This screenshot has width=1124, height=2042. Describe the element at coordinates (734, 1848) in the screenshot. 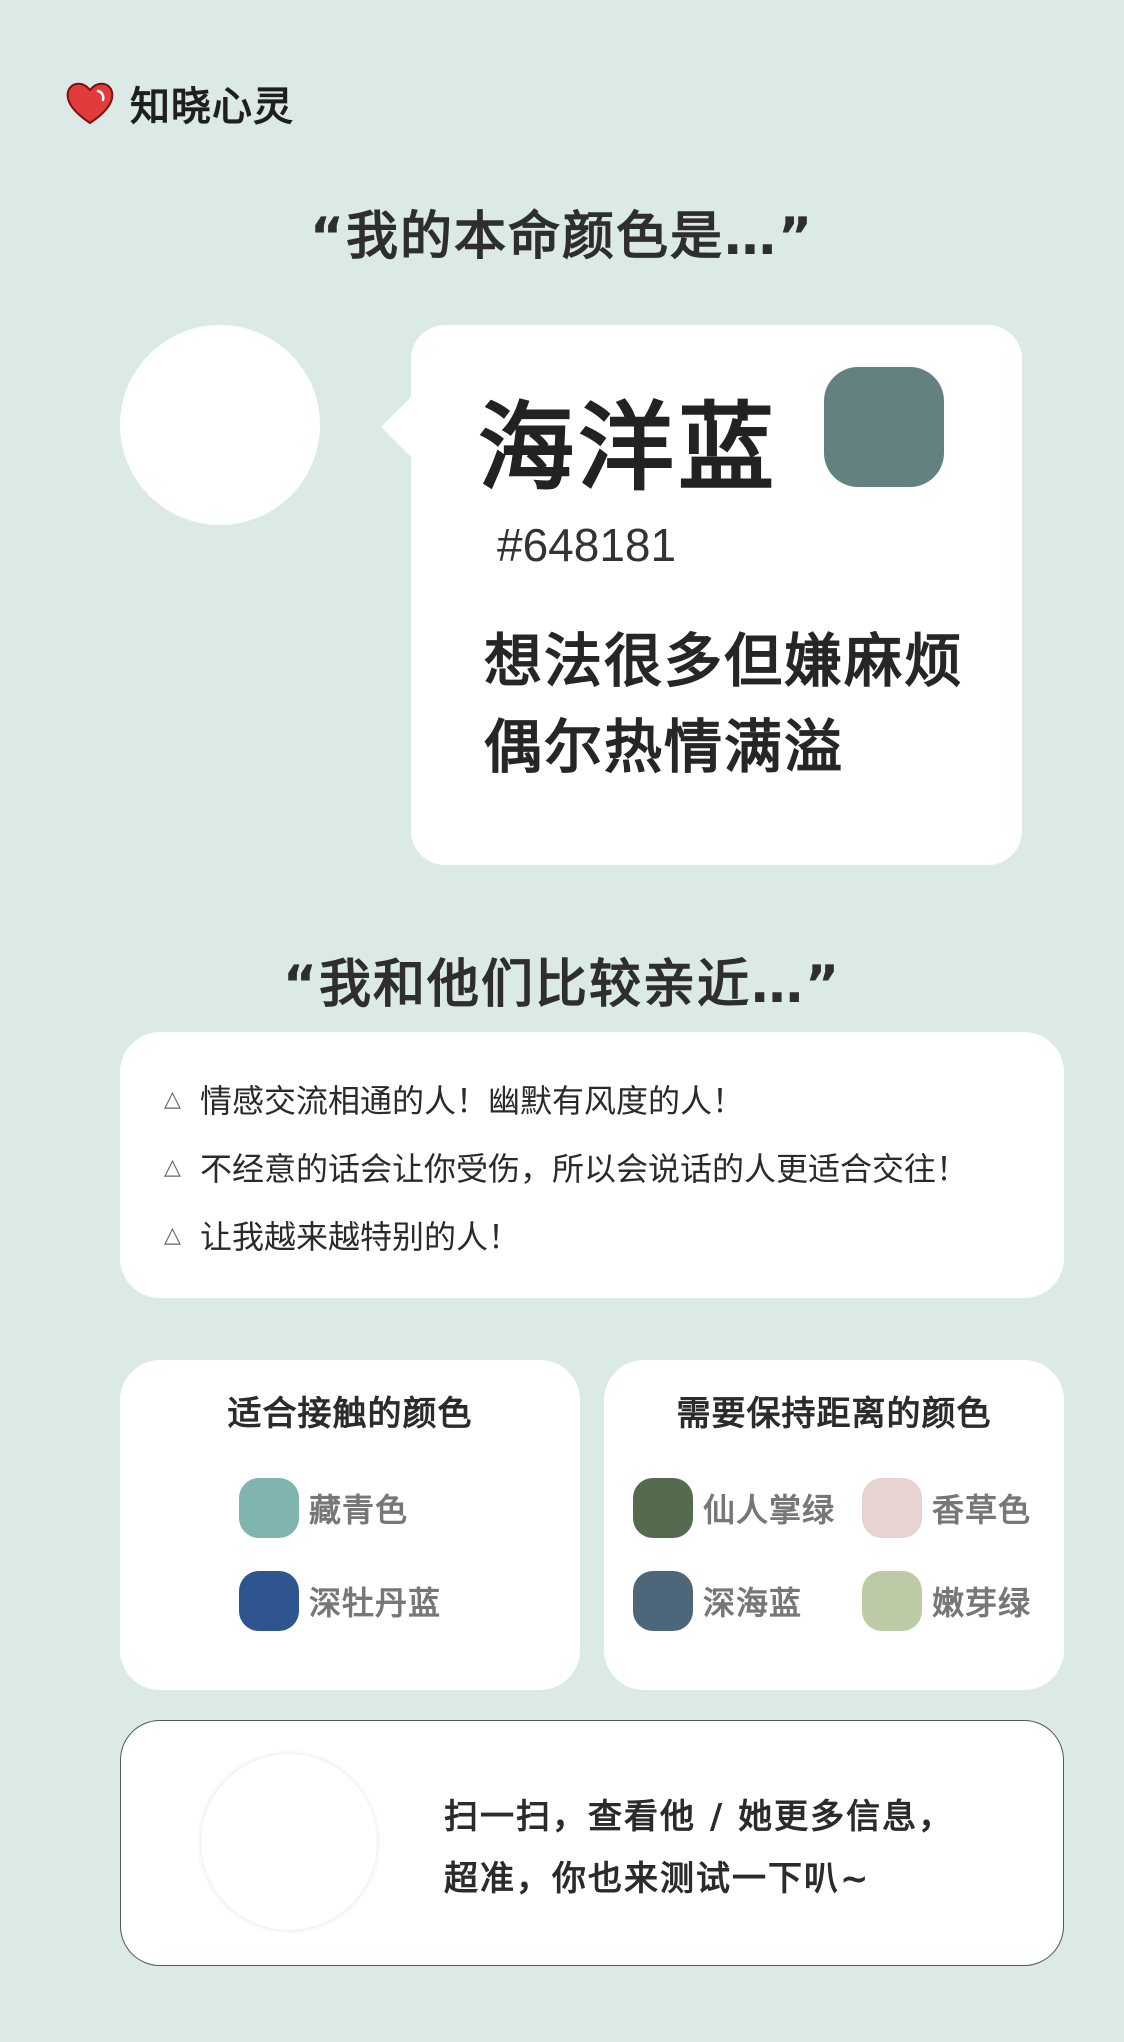

I see `footer-text: 扫一扫，查看他 / 她更多信息， 超准，你也来测试一下叭~` at that location.